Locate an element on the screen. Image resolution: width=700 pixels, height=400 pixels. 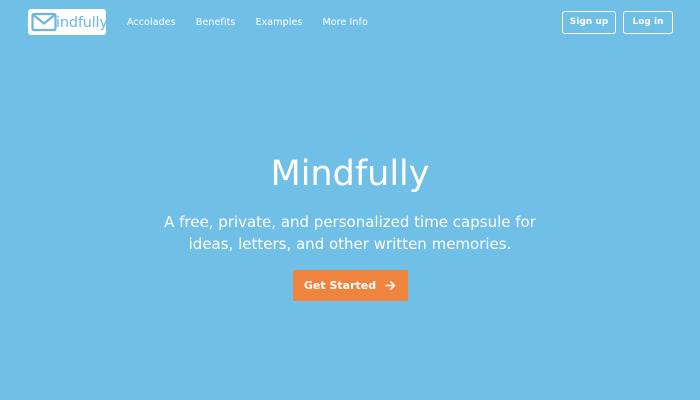
login-button: Log in is located at coordinates (648, 22).